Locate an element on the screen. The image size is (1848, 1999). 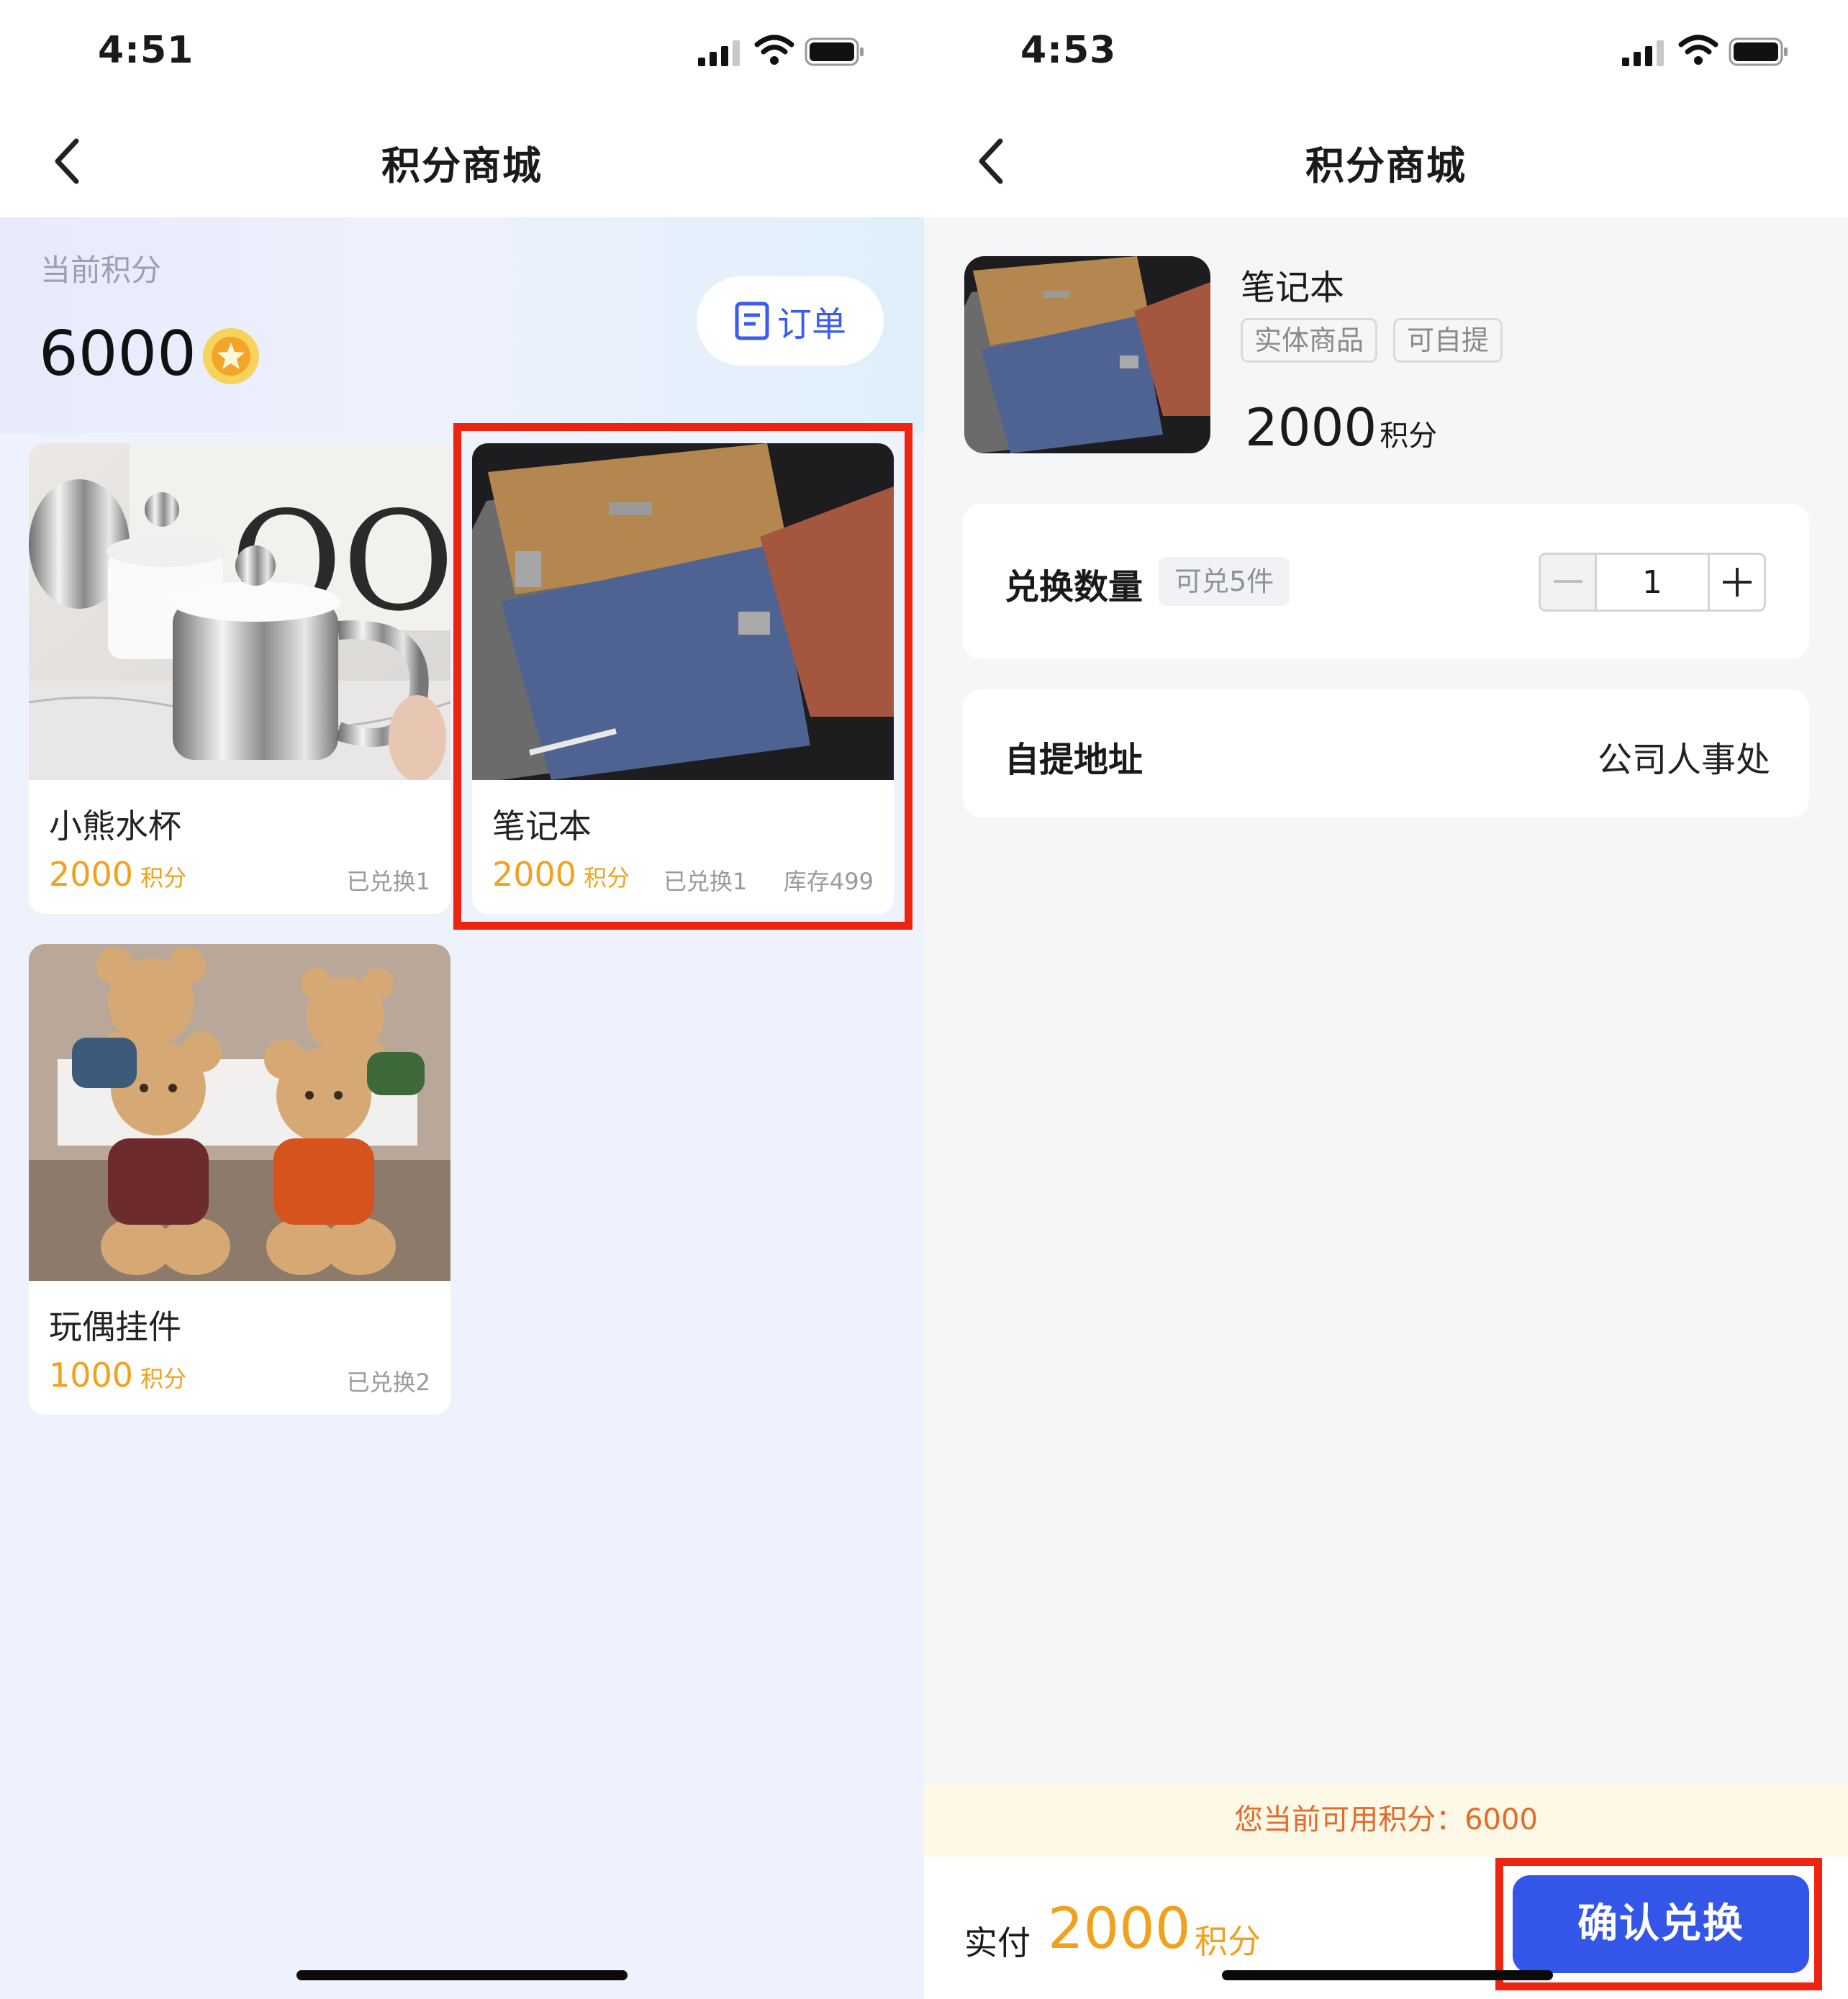
minus-icon is located at coordinates (1567, 581).